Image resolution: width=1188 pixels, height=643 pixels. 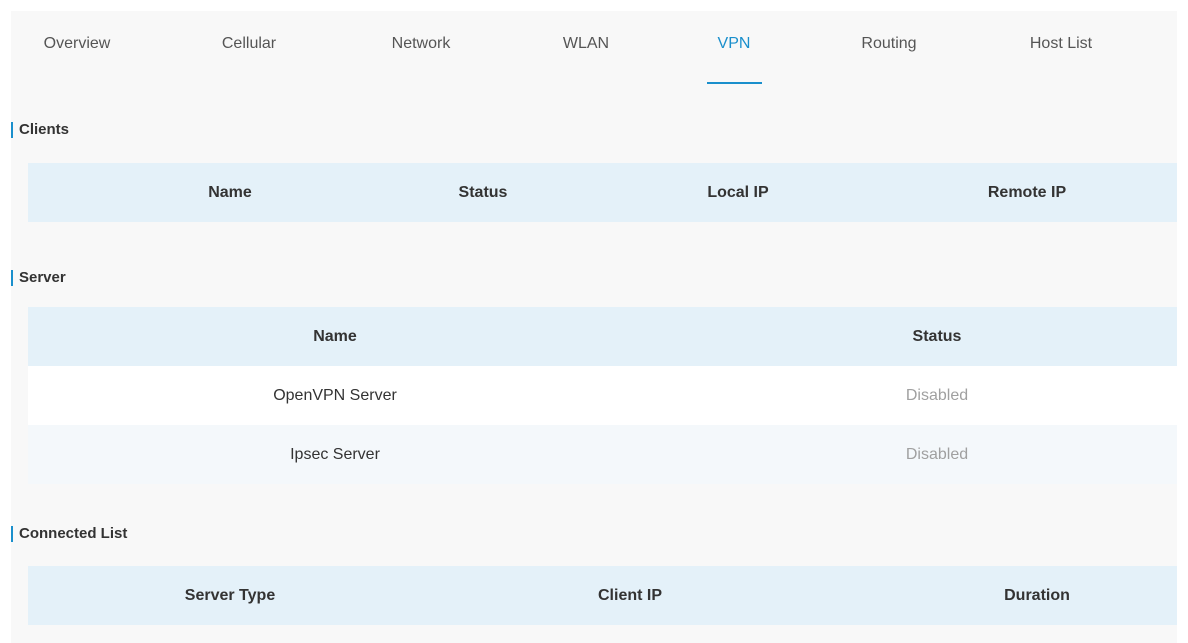 I want to click on col-header-remote-ip: Remote IP, so click(x=1027, y=192).